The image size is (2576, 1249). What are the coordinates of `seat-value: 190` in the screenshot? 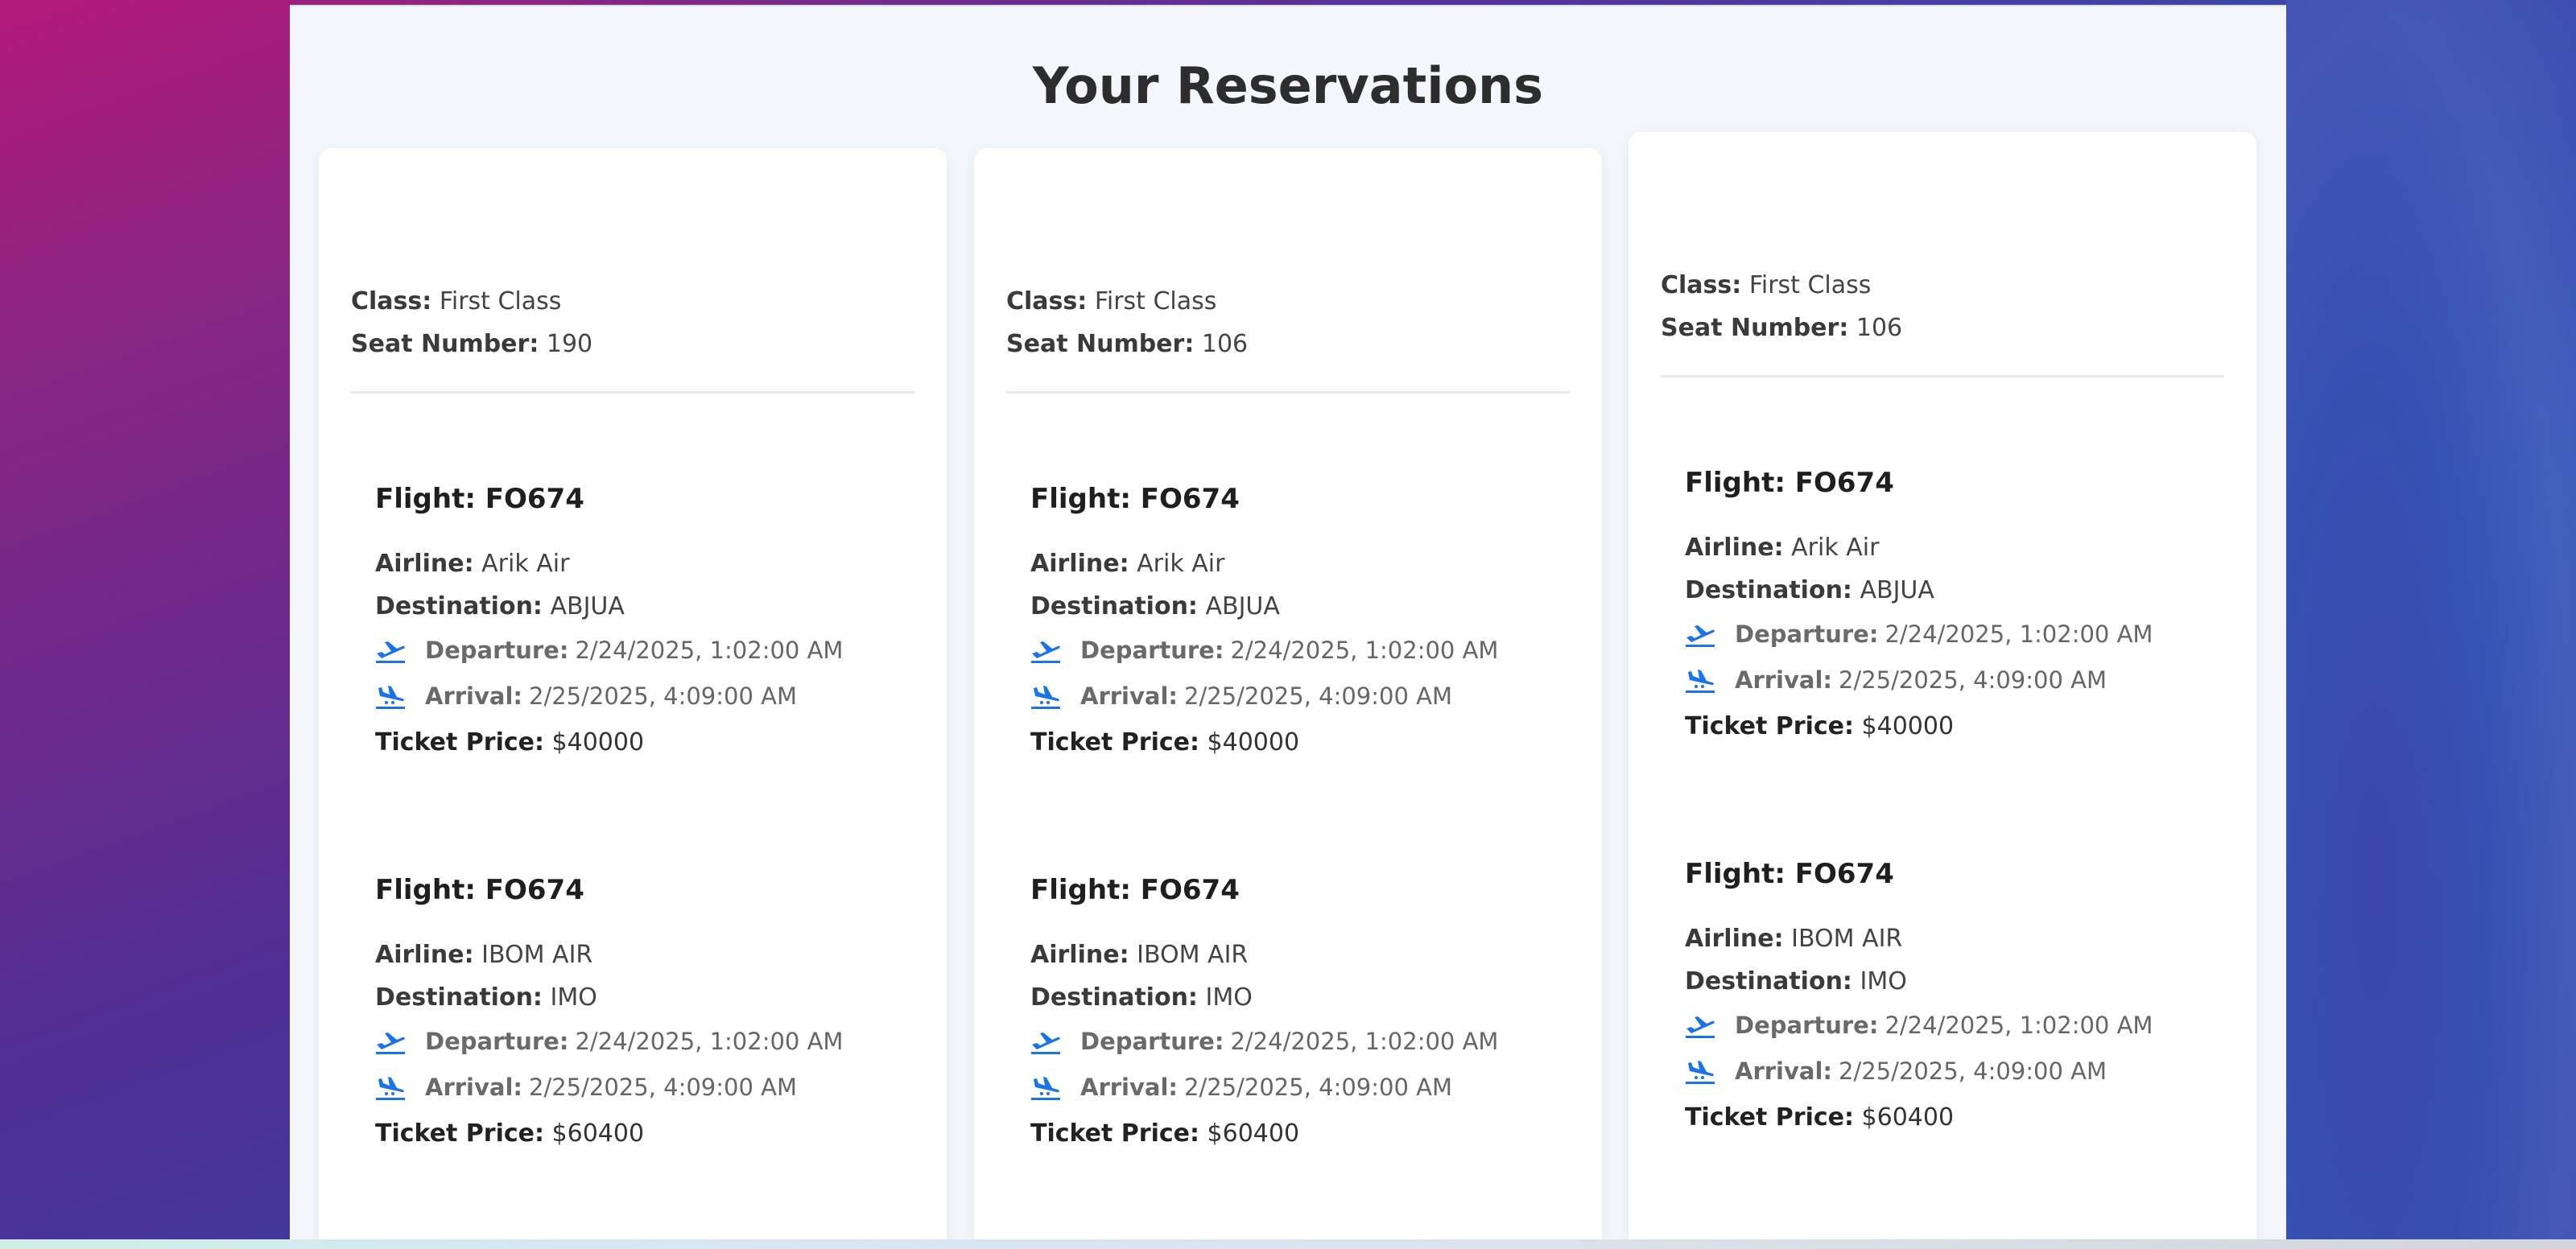 It's located at (569, 344).